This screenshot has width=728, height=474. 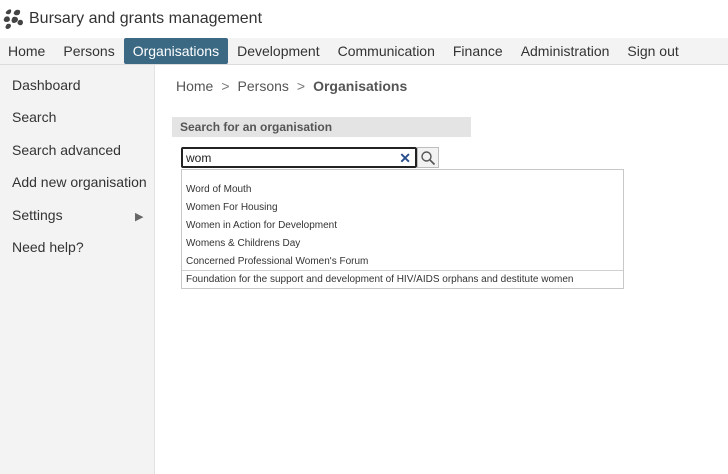 What do you see at coordinates (13, 19) in the screenshot?
I see `logo-icon` at bounding box center [13, 19].